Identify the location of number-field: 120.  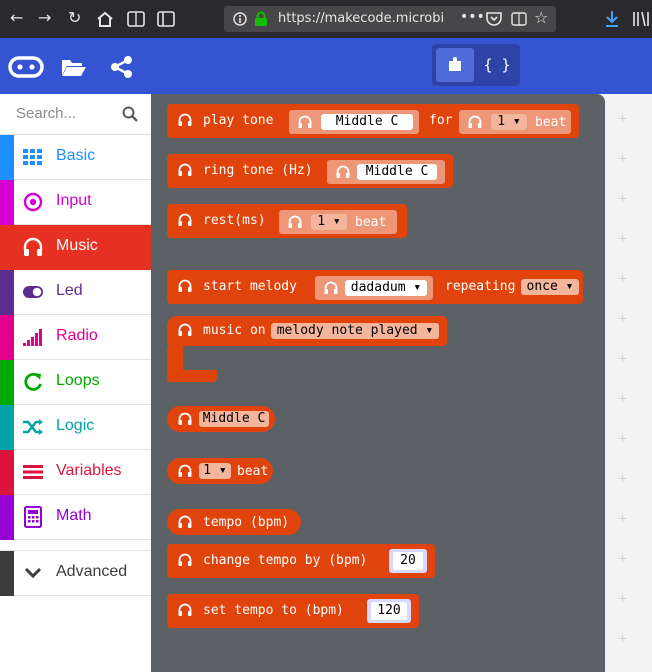
(389, 611).